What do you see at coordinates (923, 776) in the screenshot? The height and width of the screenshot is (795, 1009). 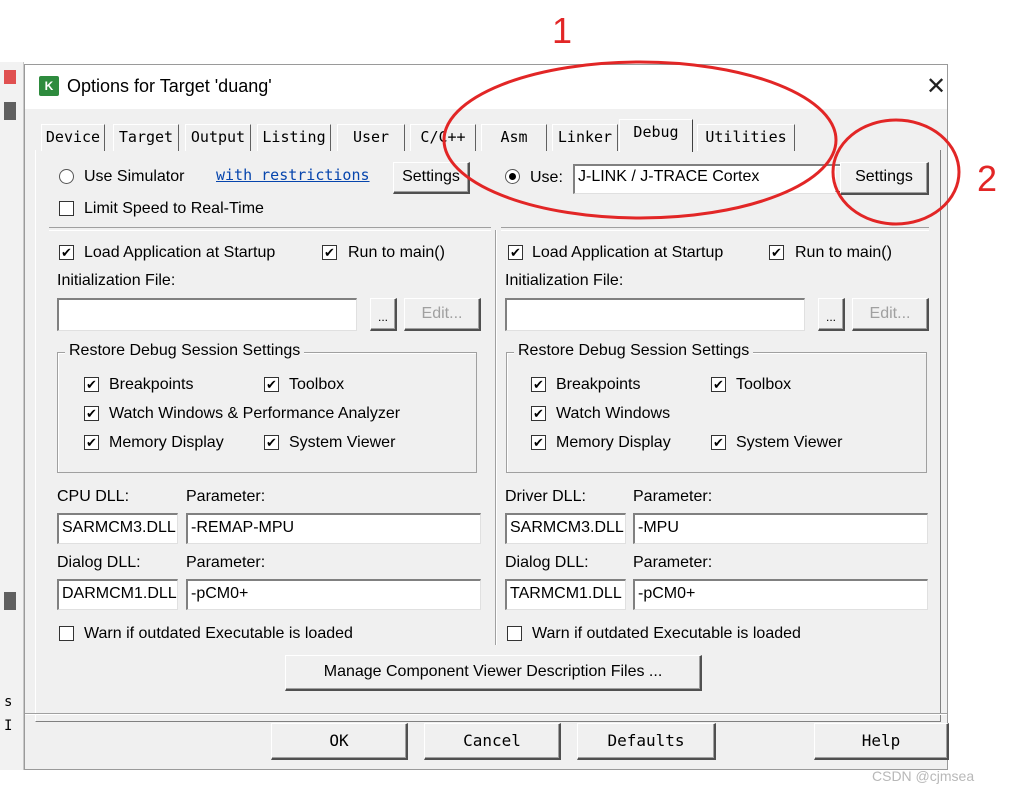 I see `watermark: CSDN @cjmsea` at bounding box center [923, 776].